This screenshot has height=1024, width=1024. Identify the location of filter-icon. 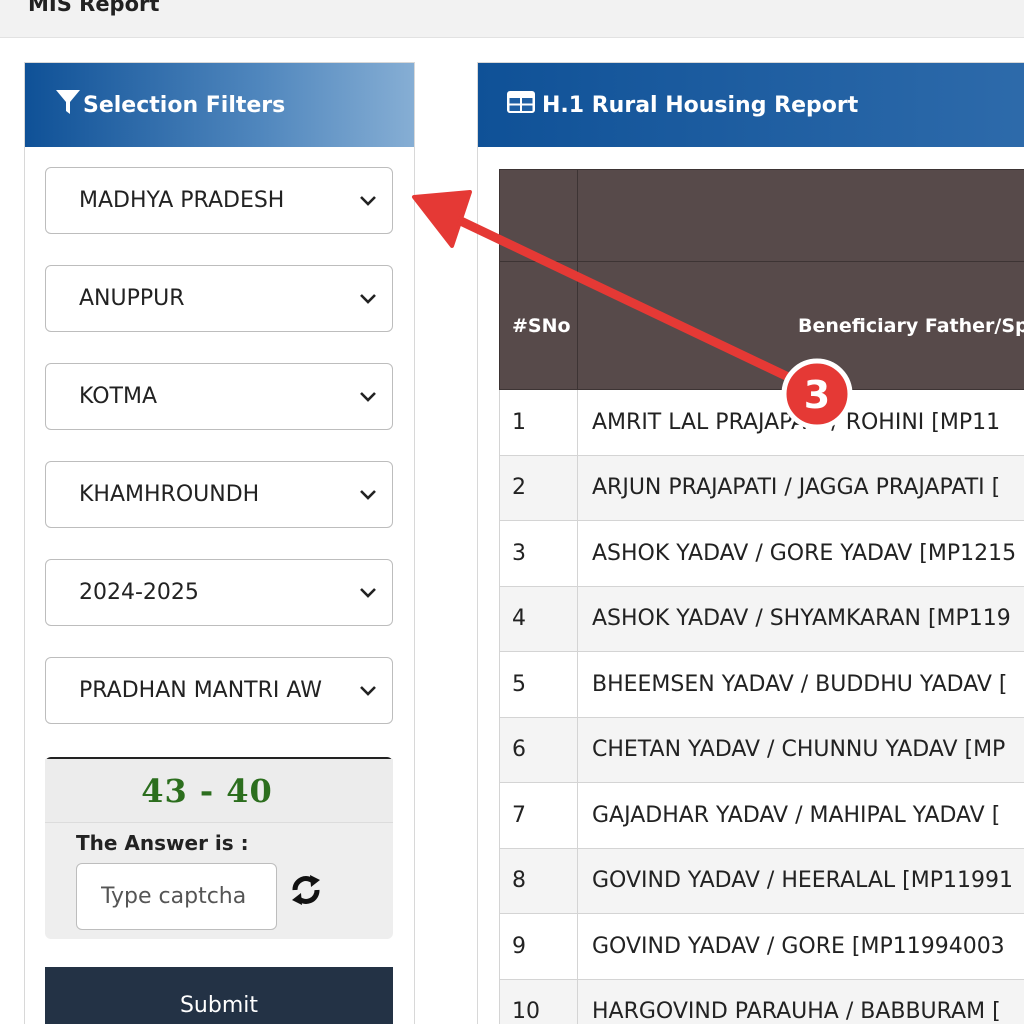
(69, 105).